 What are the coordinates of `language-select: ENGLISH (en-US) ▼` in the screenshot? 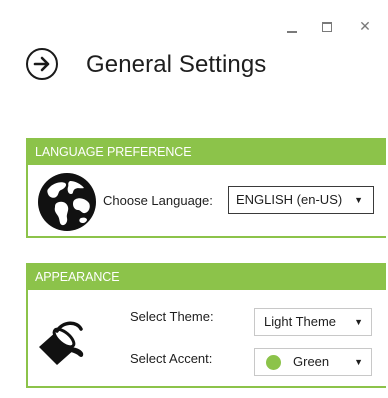 It's located at (301, 200).